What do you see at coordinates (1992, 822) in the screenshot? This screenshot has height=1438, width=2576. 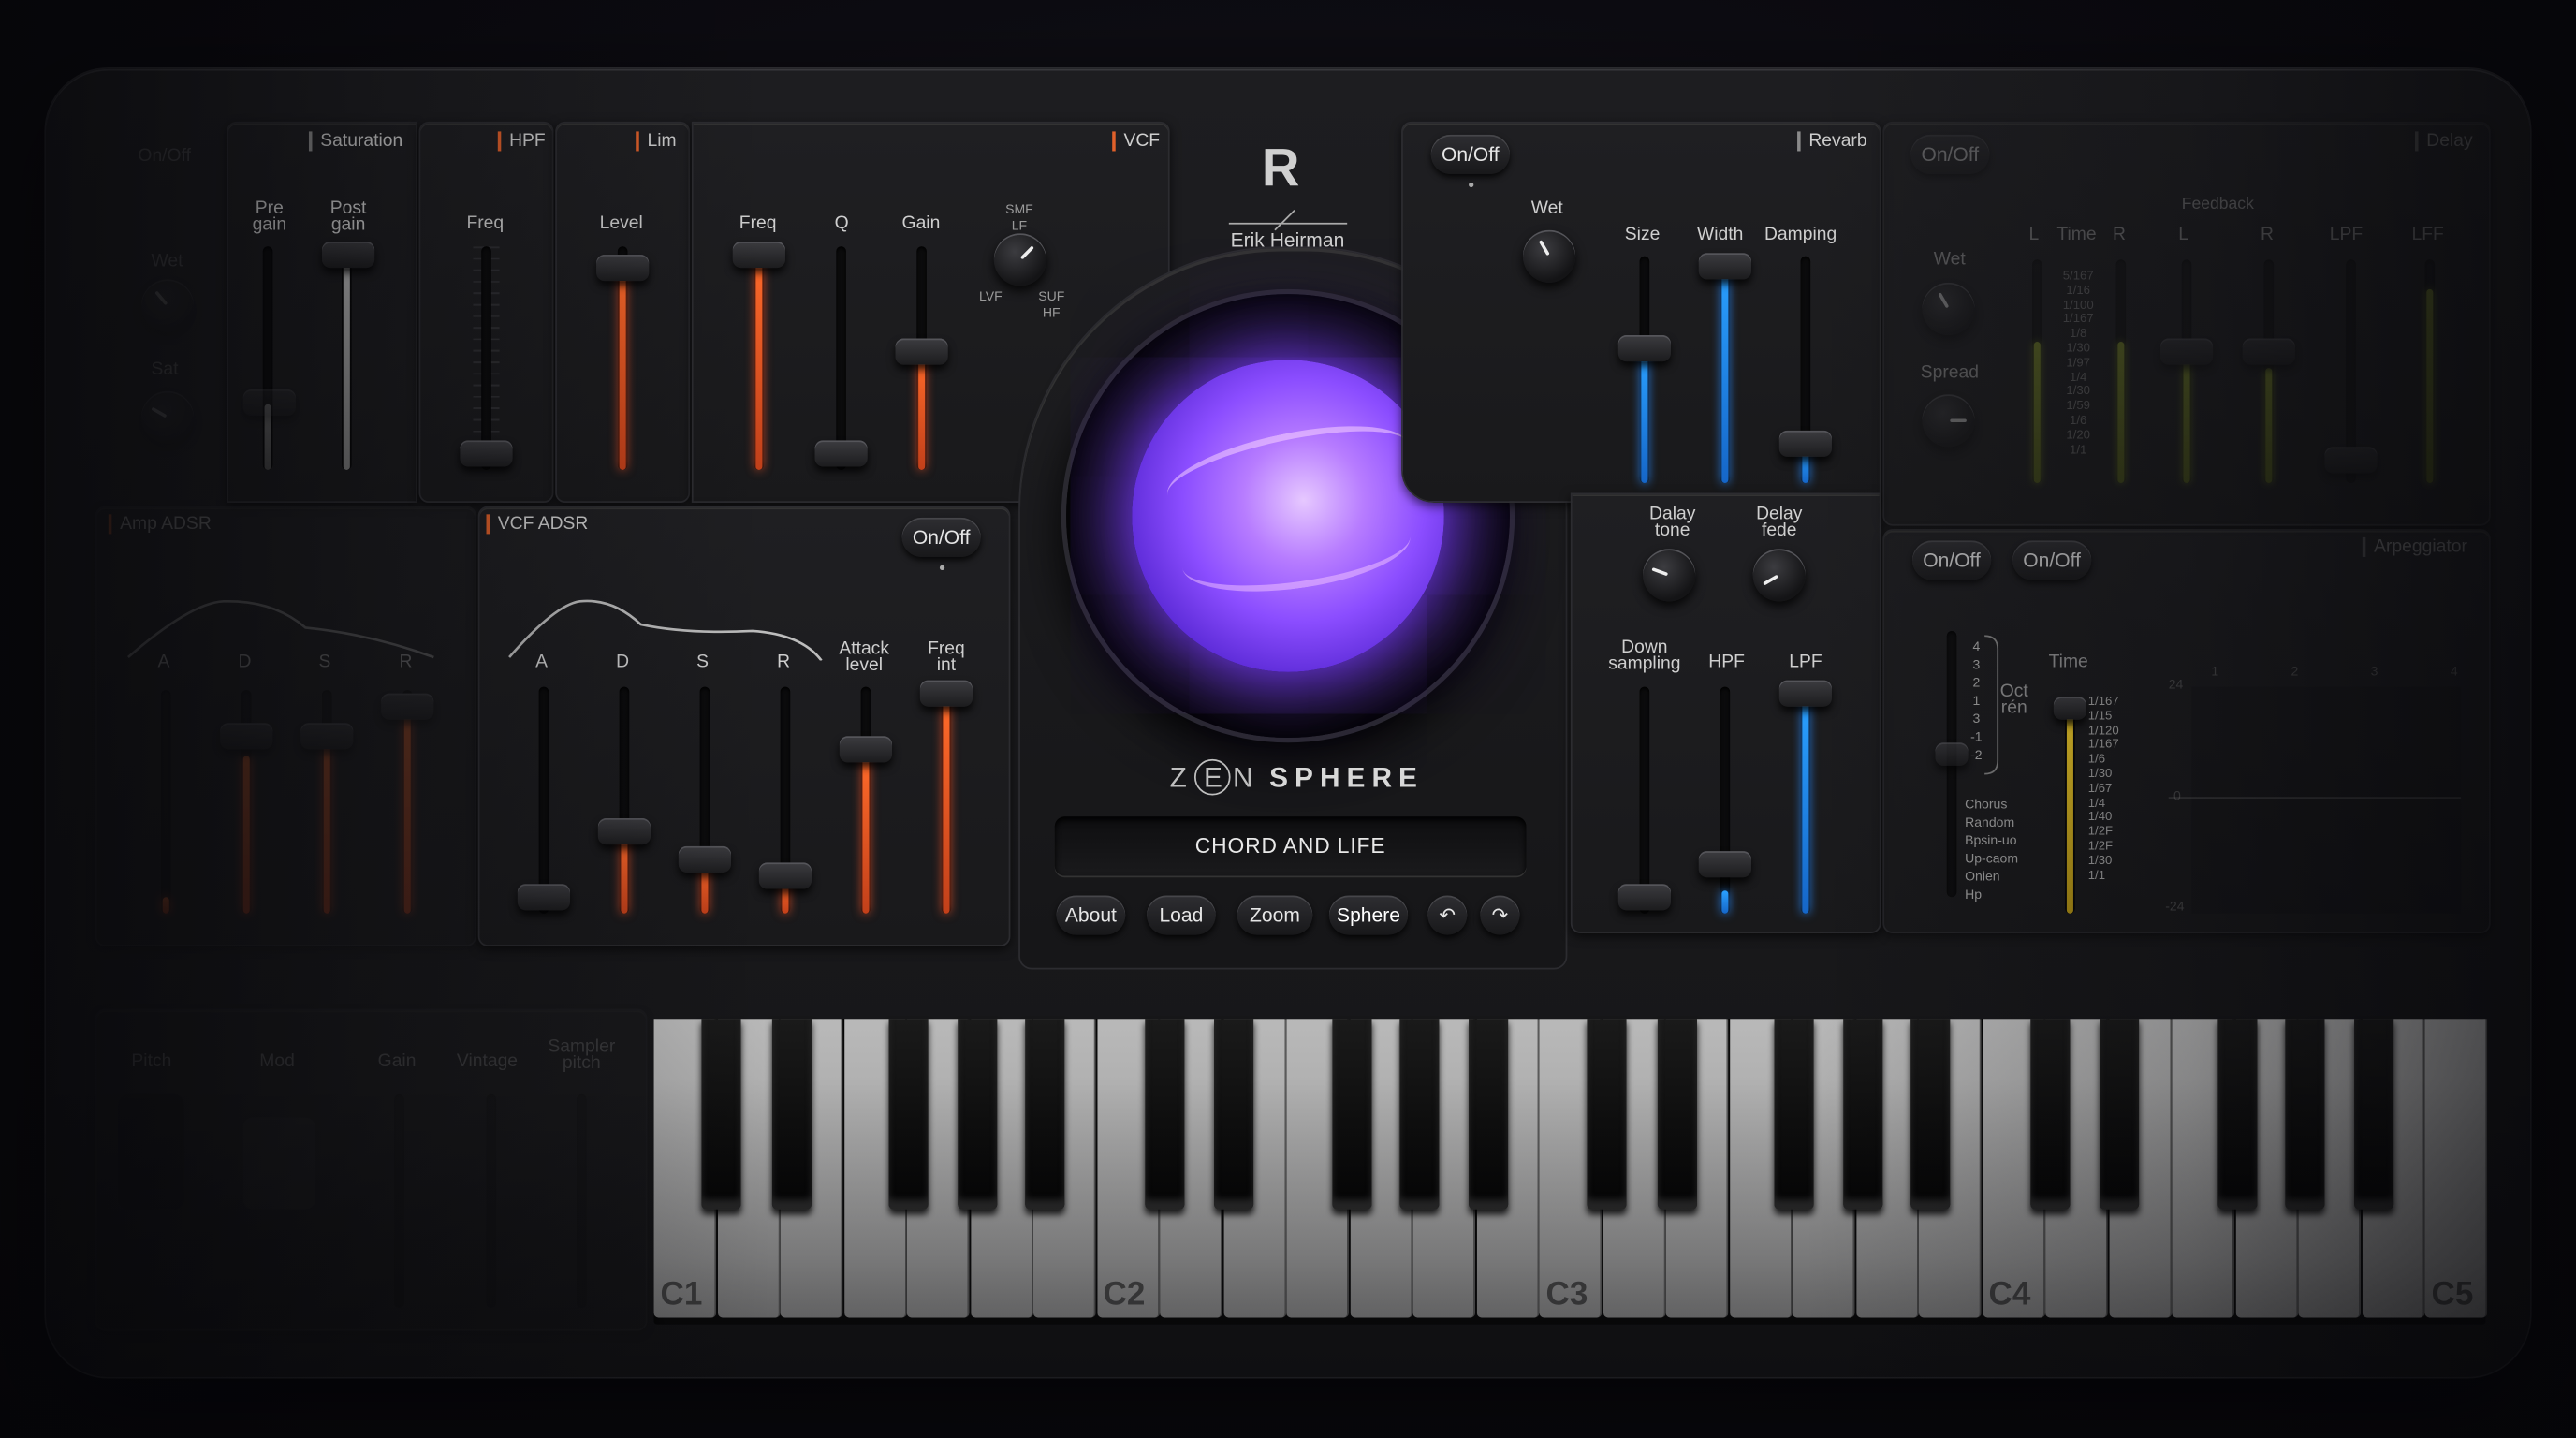 I see `arp-mode-option: Random` at bounding box center [1992, 822].